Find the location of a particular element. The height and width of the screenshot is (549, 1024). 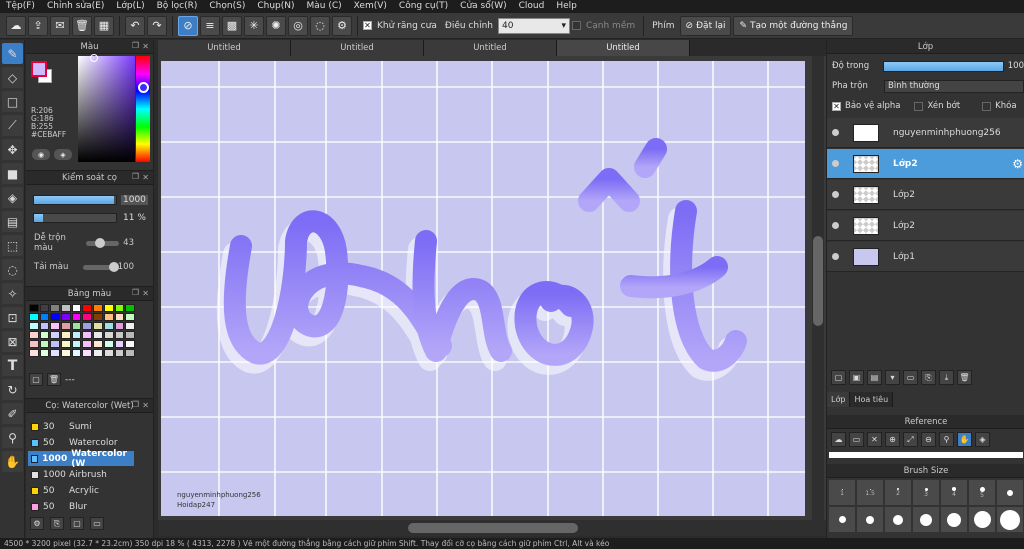

restore-icon: ❐ is located at coordinates (135, 45).